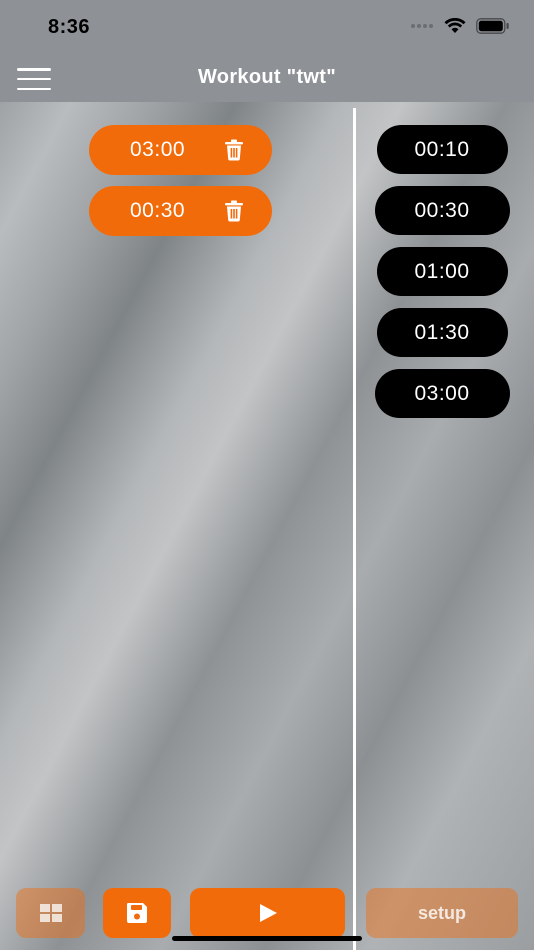 The width and height of the screenshot is (534, 950). What do you see at coordinates (267, 938) in the screenshot?
I see `home-indicator` at bounding box center [267, 938].